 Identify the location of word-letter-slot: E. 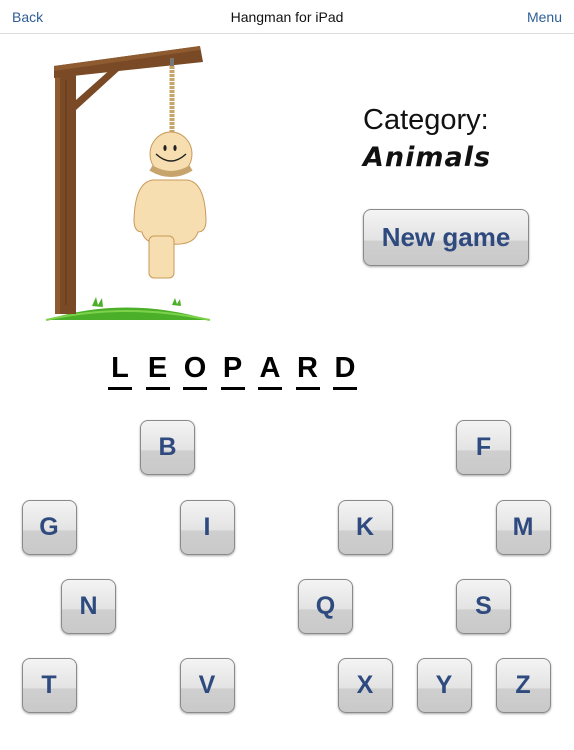
(157, 371).